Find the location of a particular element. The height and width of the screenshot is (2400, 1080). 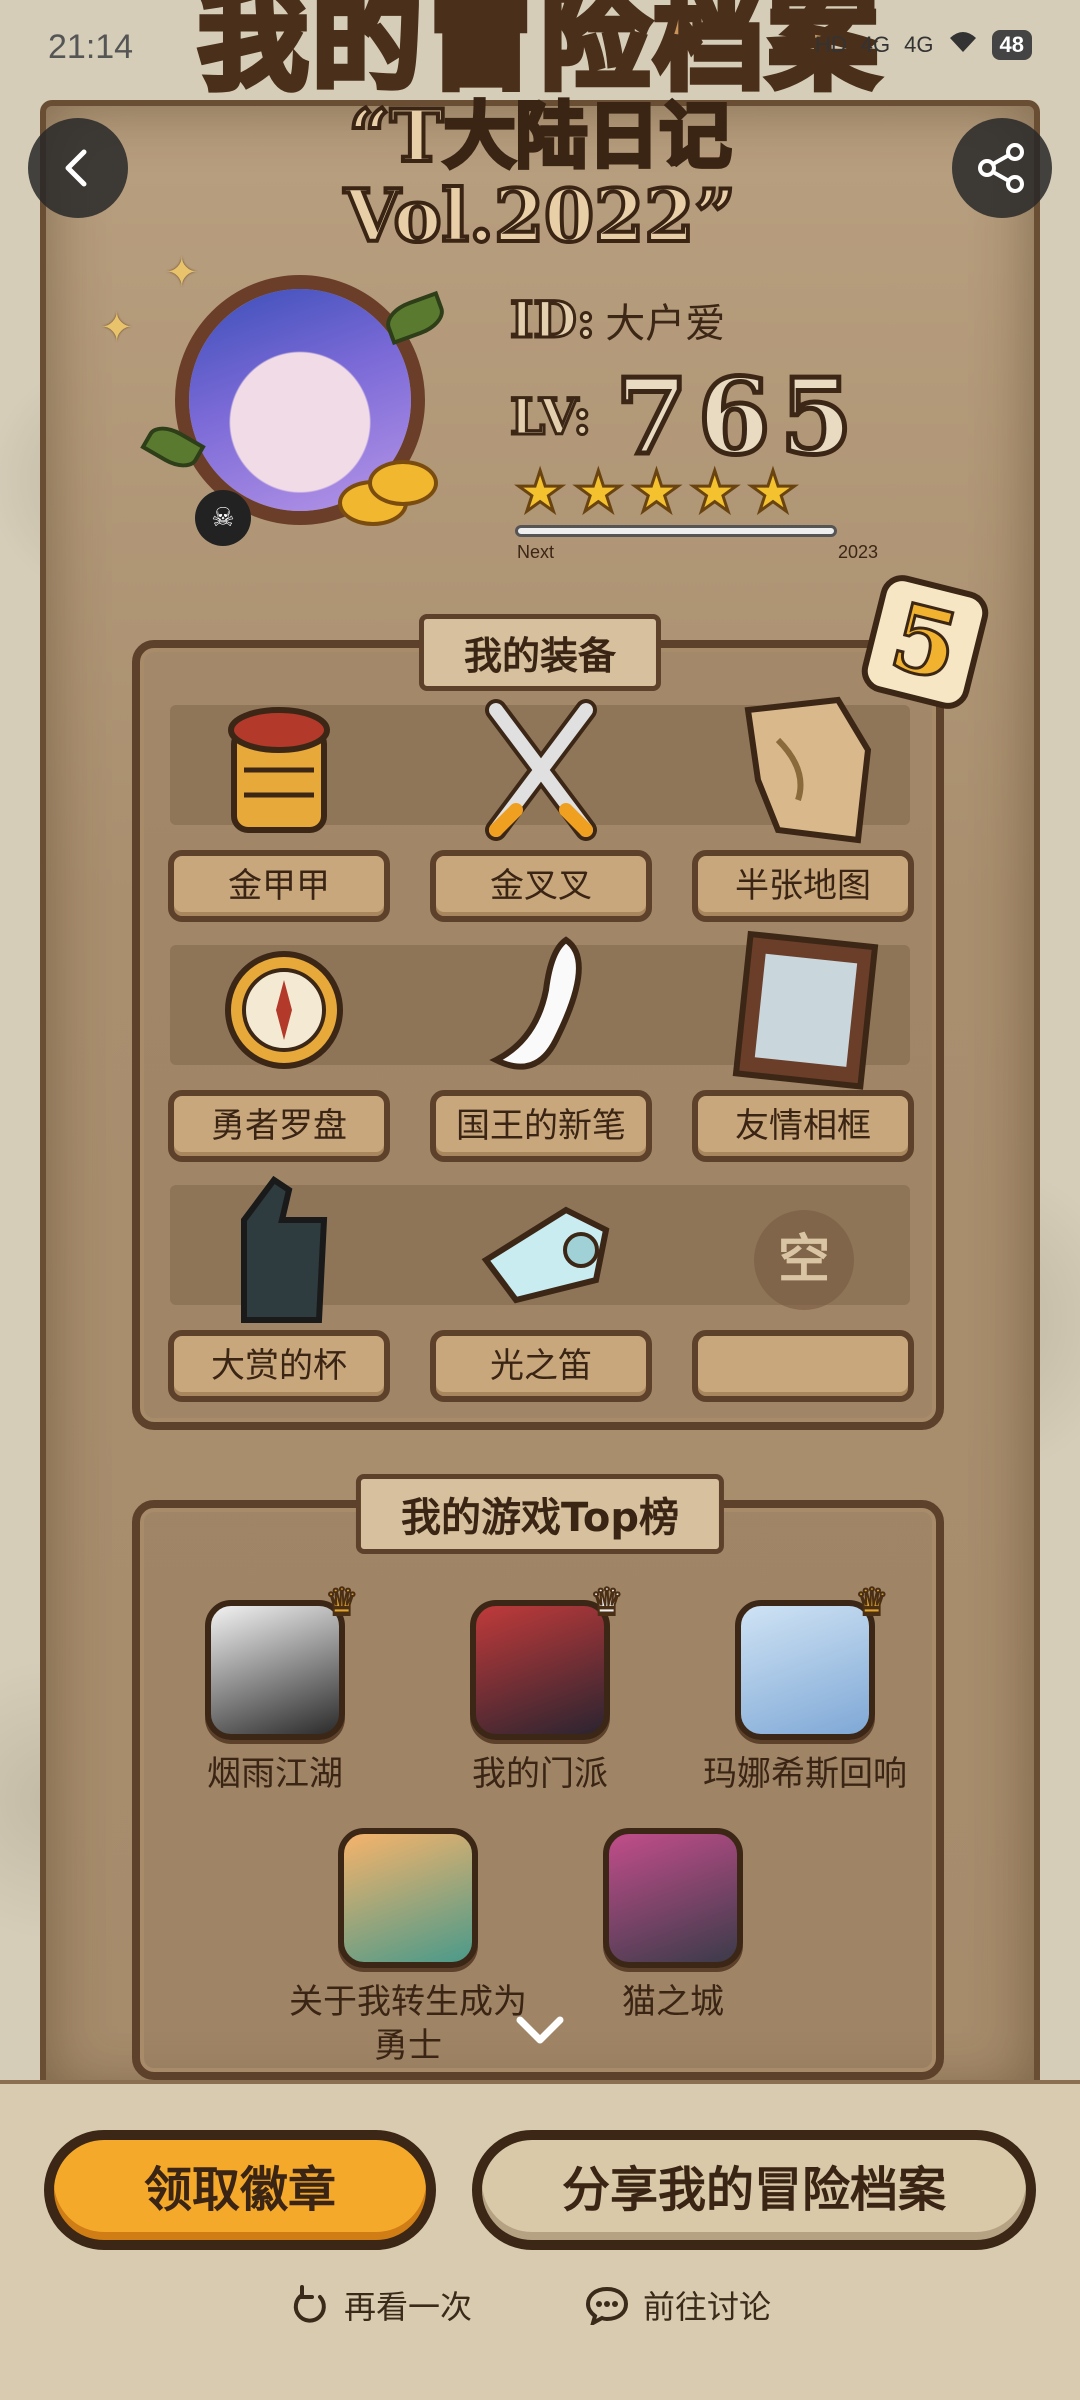

back-button is located at coordinates (78, 168).